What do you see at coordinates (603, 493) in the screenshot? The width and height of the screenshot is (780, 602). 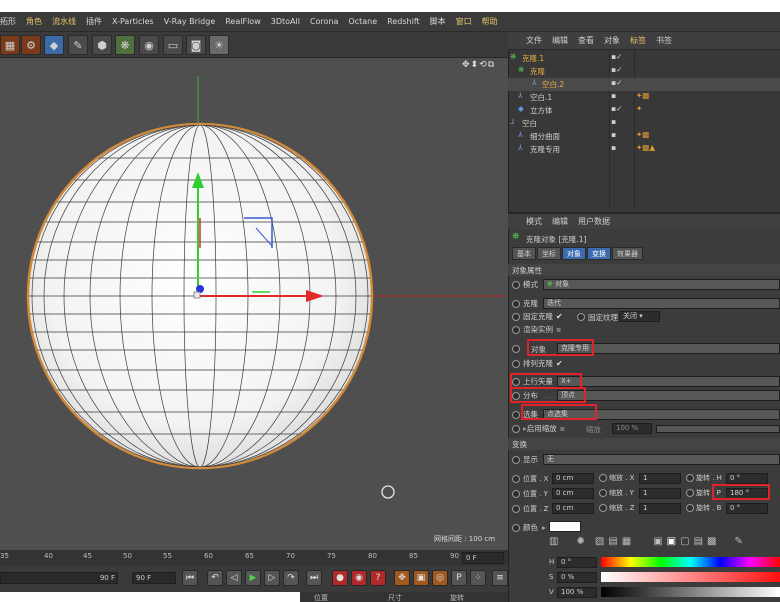 I see `scale-y-radio` at bounding box center [603, 493].